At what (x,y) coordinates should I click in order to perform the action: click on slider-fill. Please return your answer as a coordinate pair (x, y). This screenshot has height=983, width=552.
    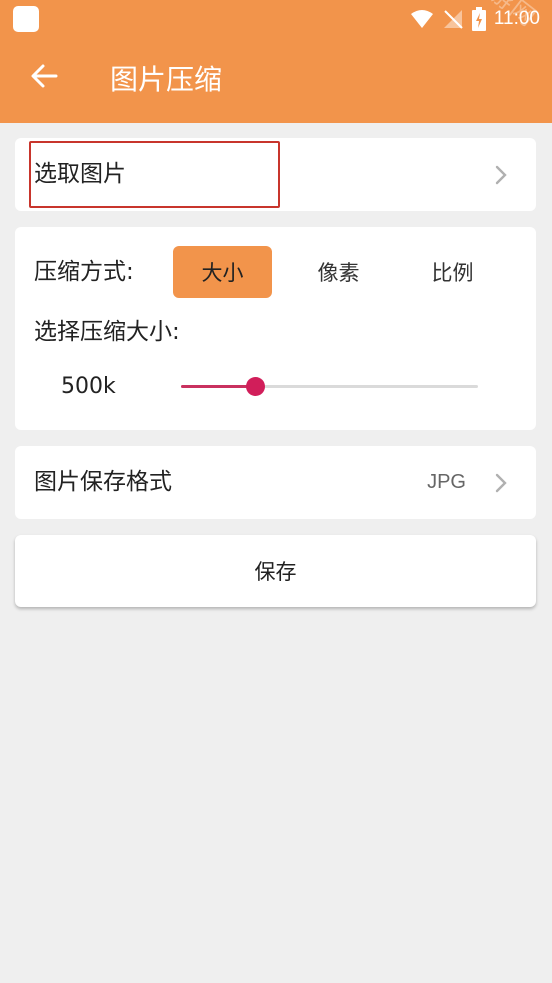
    Looking at the image, I should click on (218, 386).